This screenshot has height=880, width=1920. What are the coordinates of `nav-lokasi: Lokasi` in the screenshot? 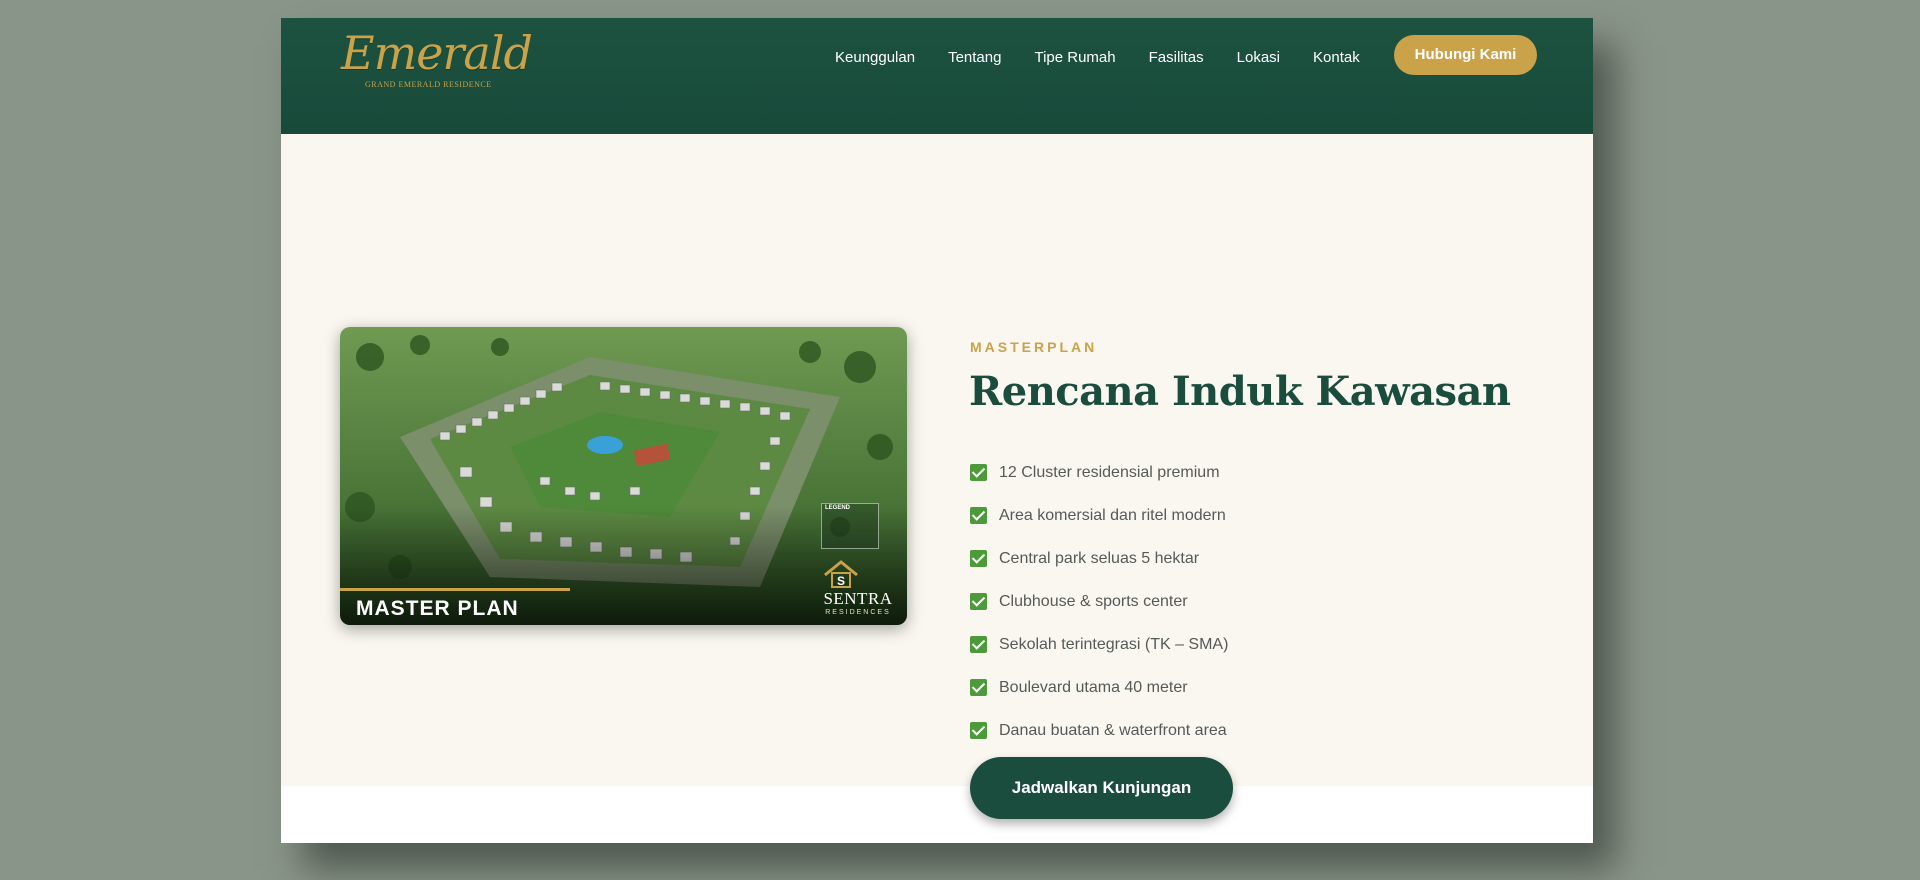 It's located at (1258, 58).